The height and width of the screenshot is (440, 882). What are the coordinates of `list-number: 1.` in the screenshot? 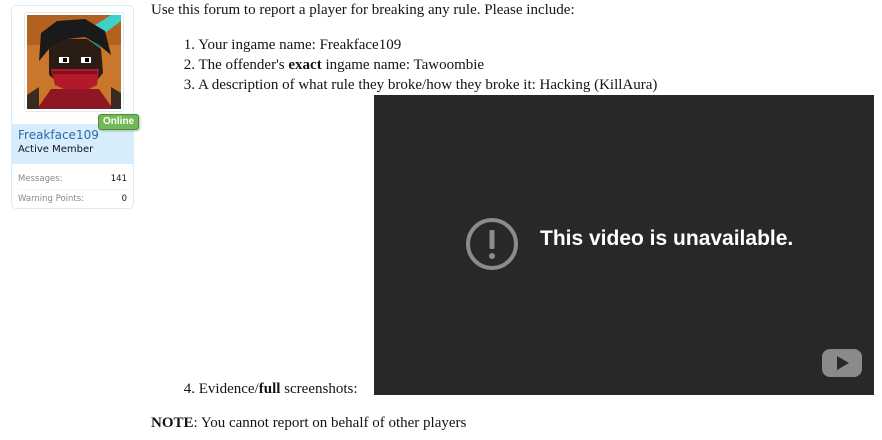 It's located at (189, 45).